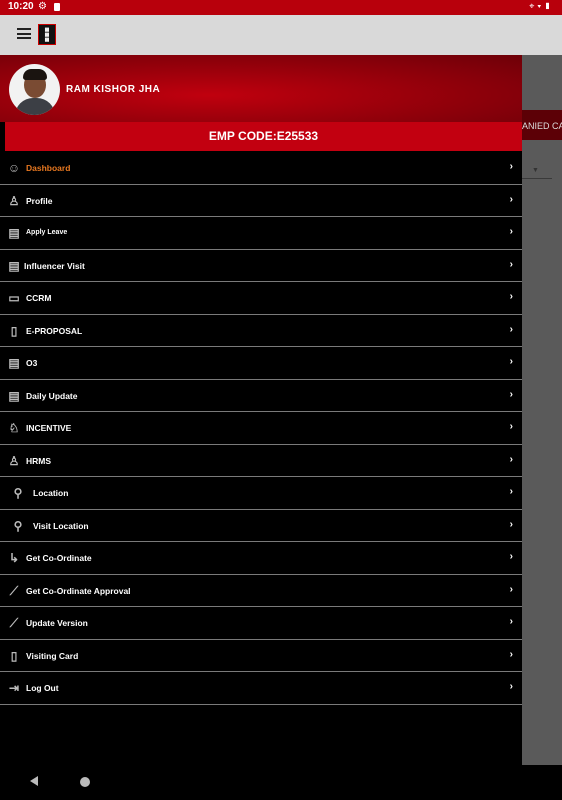  What do you see at coordinates (21, 6) in the screenshot?
I see `status-time: 10:20` at bounding box center [21, 6].